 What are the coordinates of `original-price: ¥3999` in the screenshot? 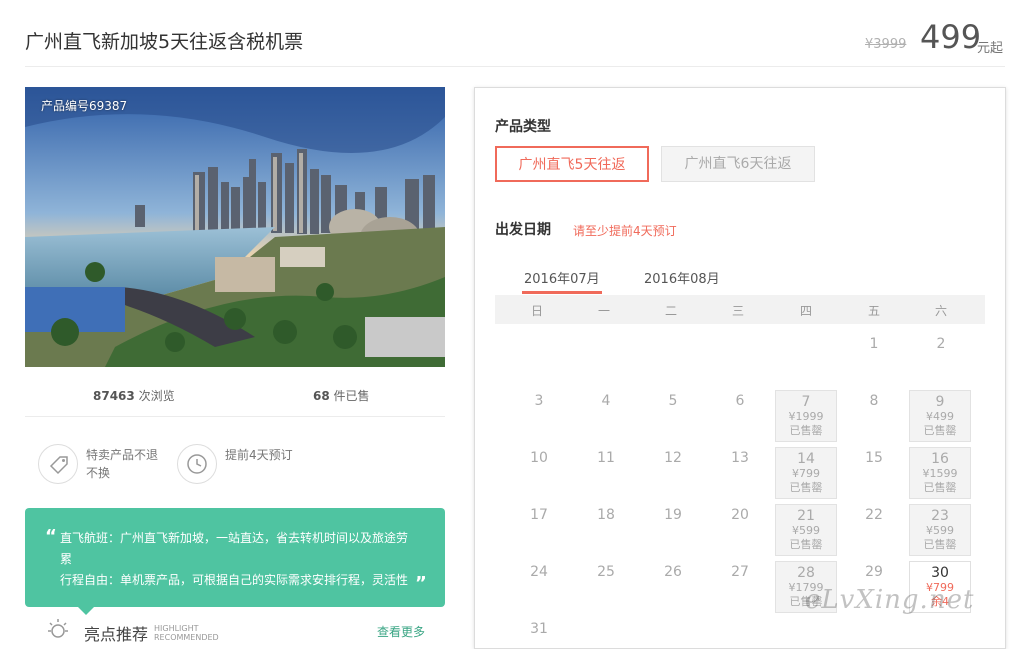 It's located at (886, 44).